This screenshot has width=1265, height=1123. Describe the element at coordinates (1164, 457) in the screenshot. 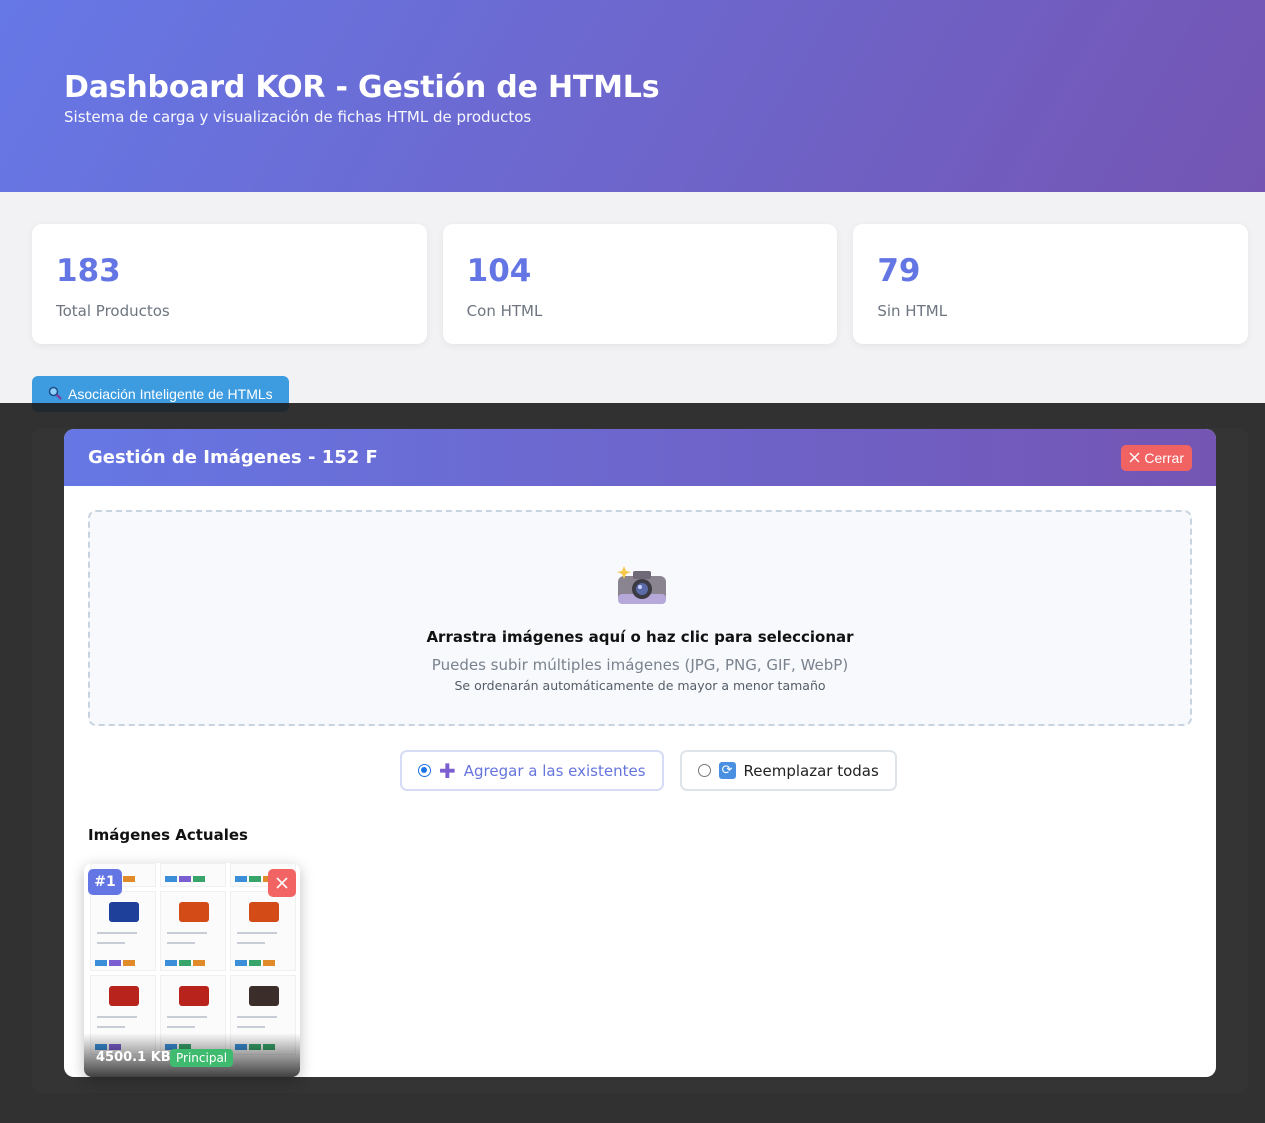

I see `close-label: Cerrar` at that location.